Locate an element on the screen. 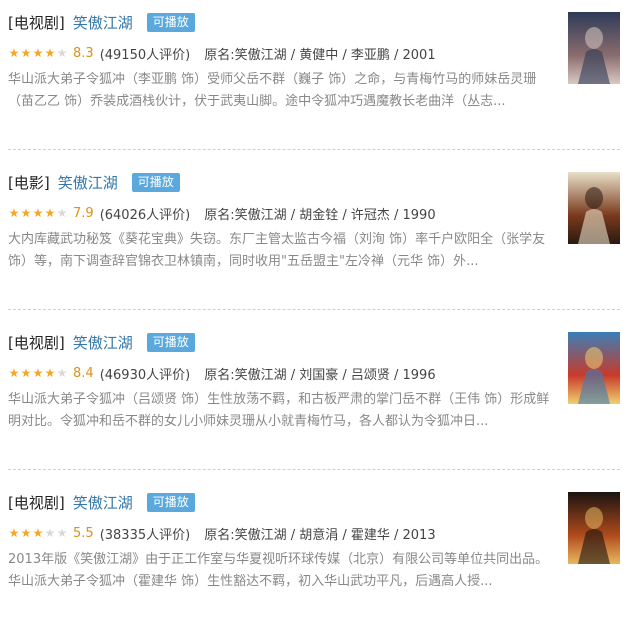  vote-count: (46930人评价) is located at coordinates (145, 375).